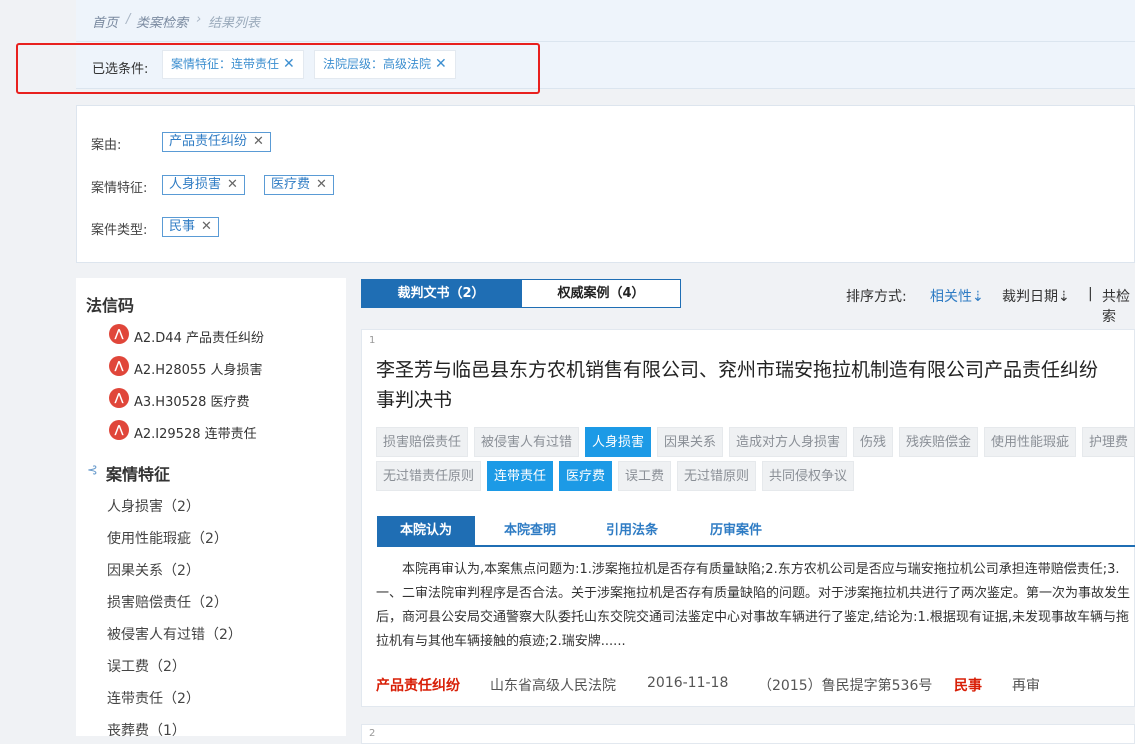 The height and width of the screenshot is (744, 1135). What do you see at coordinates (192, 400) in the screenshot?
I see `code-item: A3.H30528 医疗费` at bounding box center [192, 400].